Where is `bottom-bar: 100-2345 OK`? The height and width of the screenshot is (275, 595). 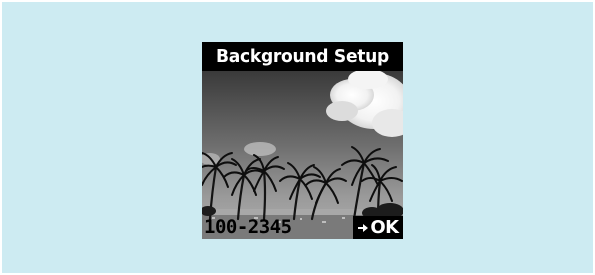 bottom-bar: 100-2345 OK is located at coordinates (302, 227).